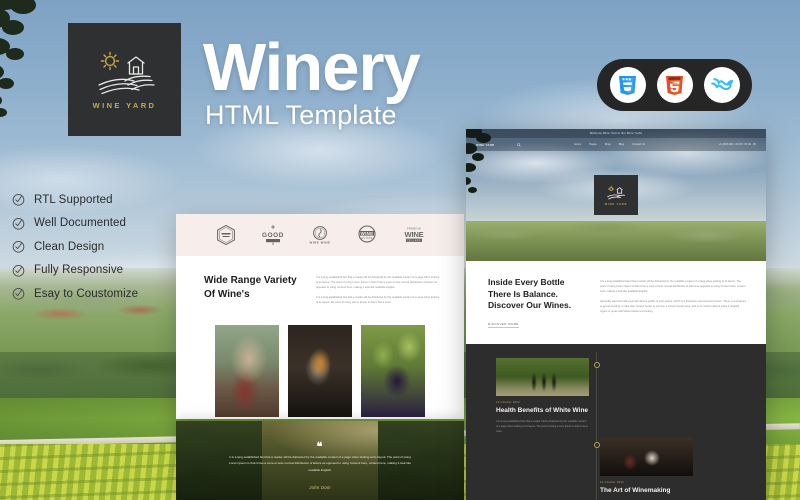 The height and width of the screenshot is (500, 800). Describe the element at coordinates (250, 280) in the screenshot. I see `heading-line-1: Wide Range Variety` at that location.